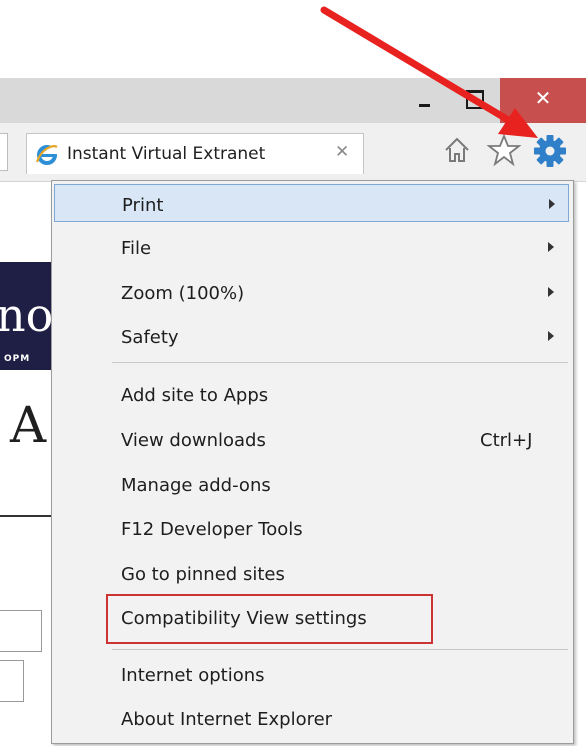 The image size is (586, 746). I want to click on menu-item-view-downloads: View downloads Ctrl+J, so click(311, 439).